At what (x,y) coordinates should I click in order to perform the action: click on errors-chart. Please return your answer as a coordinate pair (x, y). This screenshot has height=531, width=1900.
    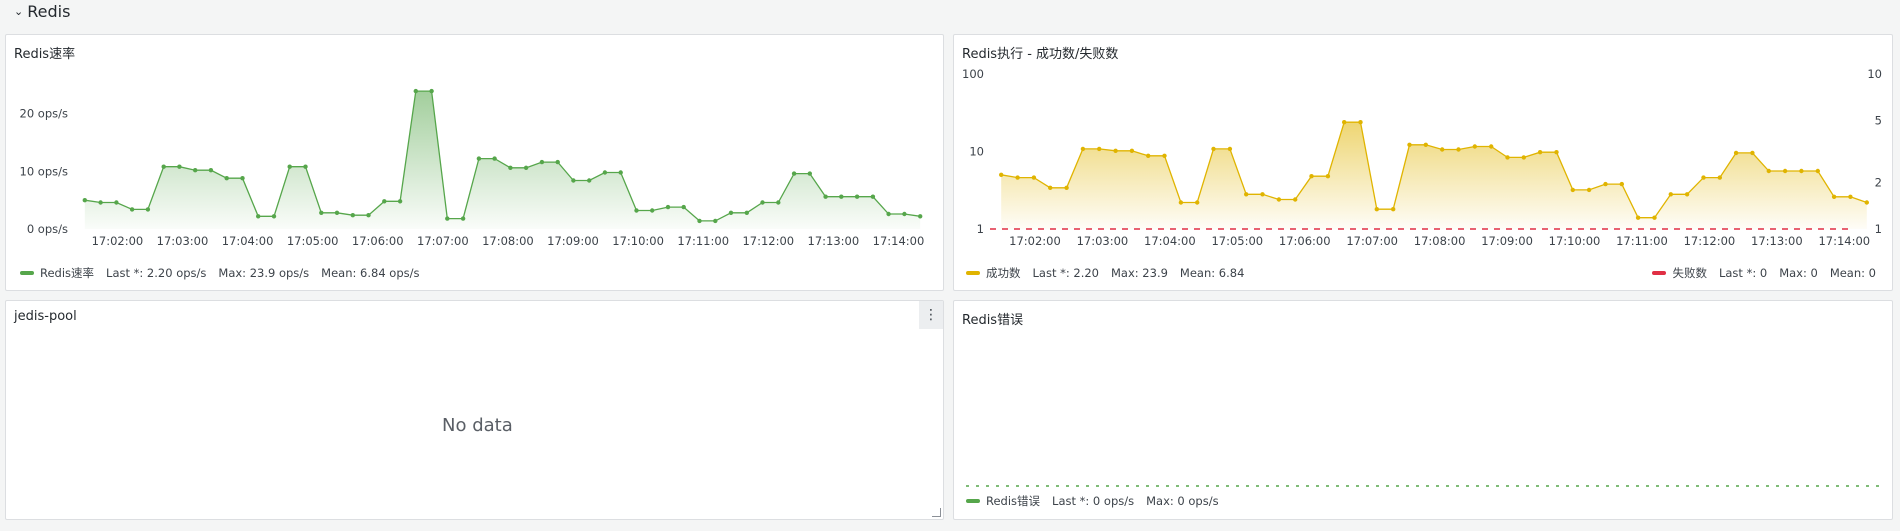
    Looking at the image, I should click on (1423, 409).